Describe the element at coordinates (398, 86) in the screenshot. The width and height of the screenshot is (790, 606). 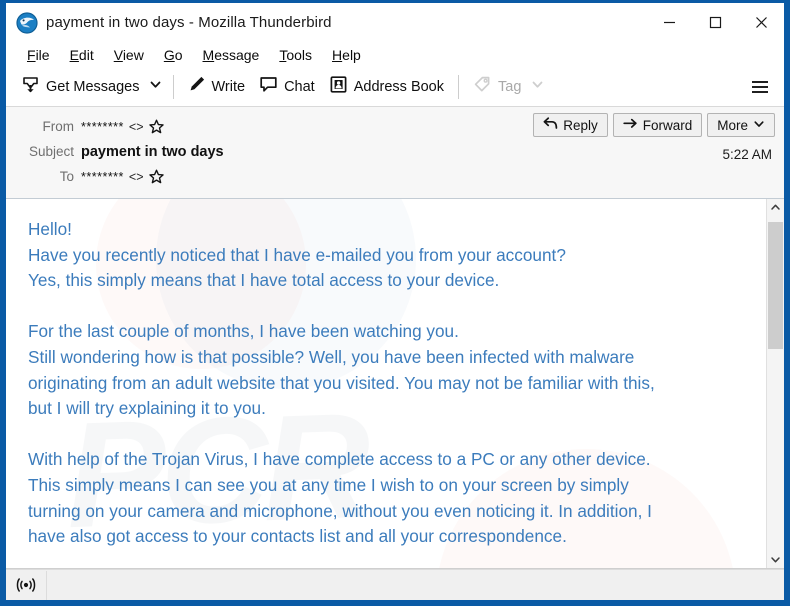
I see `address-book-label: Address Book` at that location.